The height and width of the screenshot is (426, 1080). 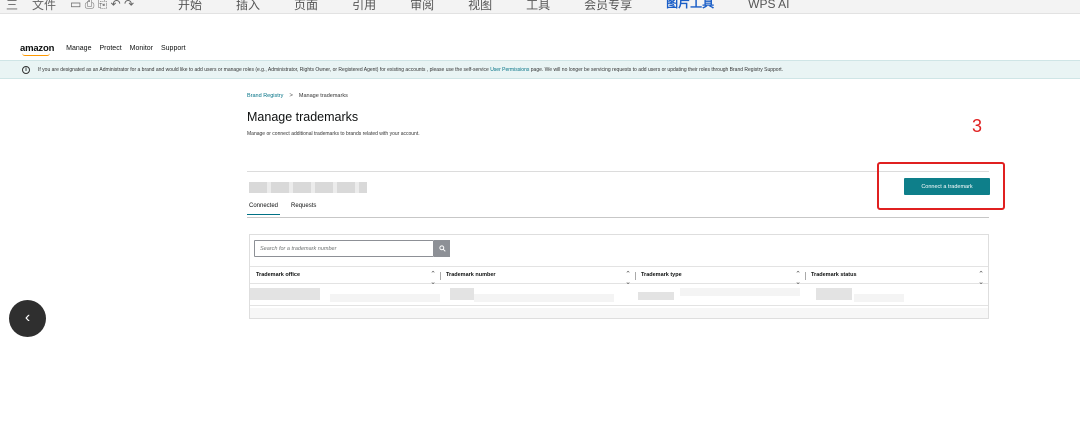 What do you see at coordinates (37, 49) in the screenshot?
I see `amazon-logo: amazon` at bounding box center [37, 49].